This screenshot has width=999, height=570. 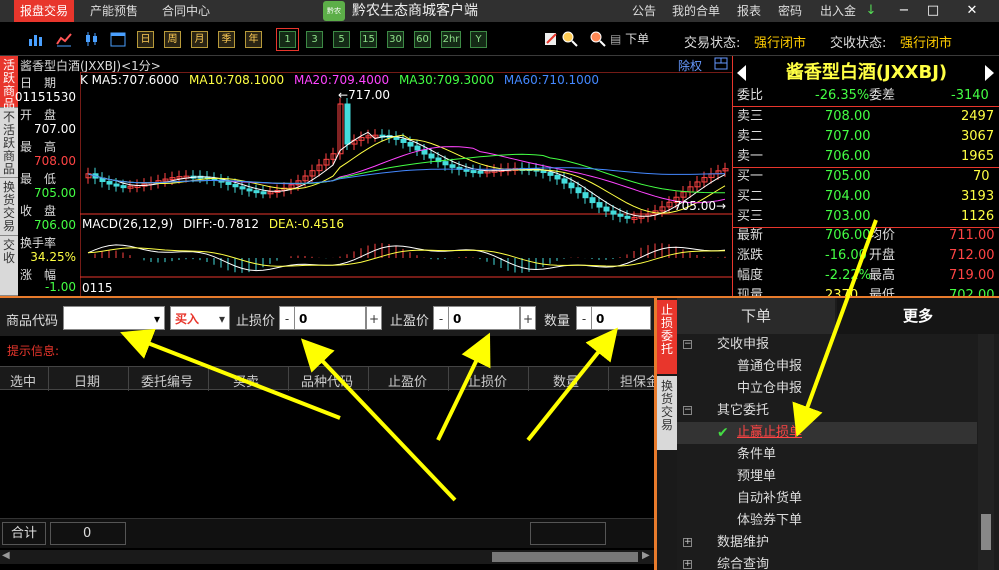 What do you see at coordinates (700, 206) in the screenshot?
I see `low-marker-label: 705.00→` at bounding box center [700, 206].